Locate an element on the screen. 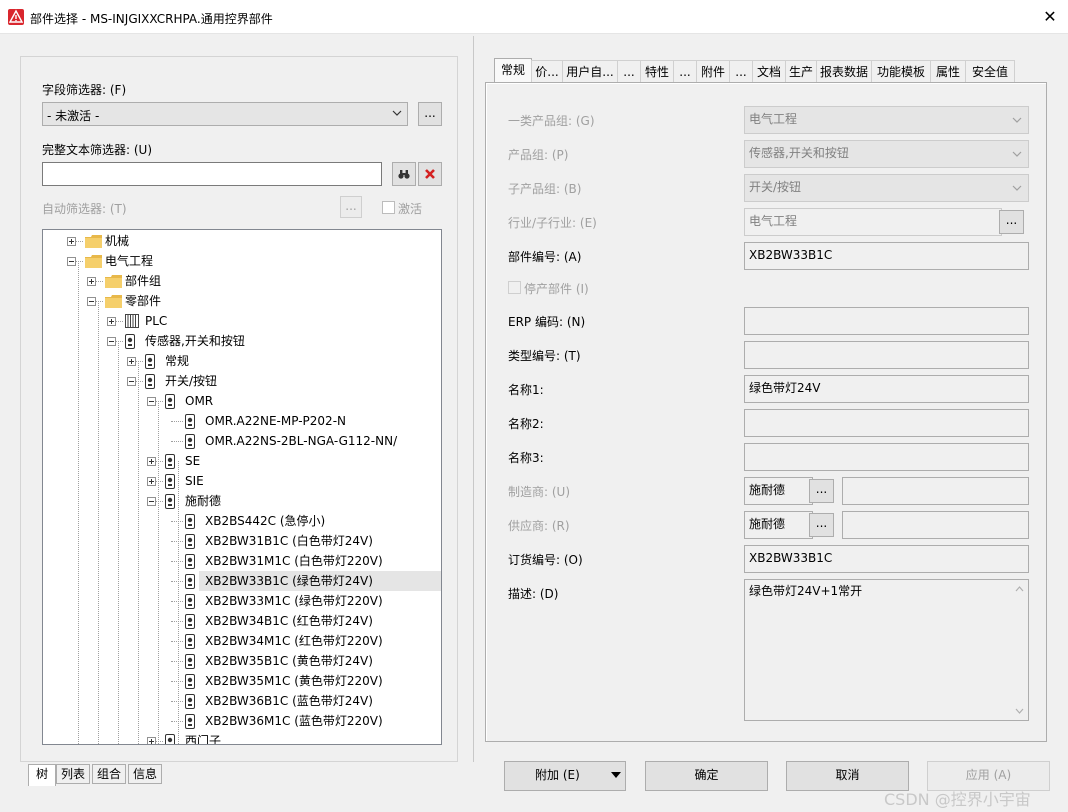 The width and height of the screenshot is (1068, 812). name1-field: 绿色带灯24V is located at coordinates (886, 389).